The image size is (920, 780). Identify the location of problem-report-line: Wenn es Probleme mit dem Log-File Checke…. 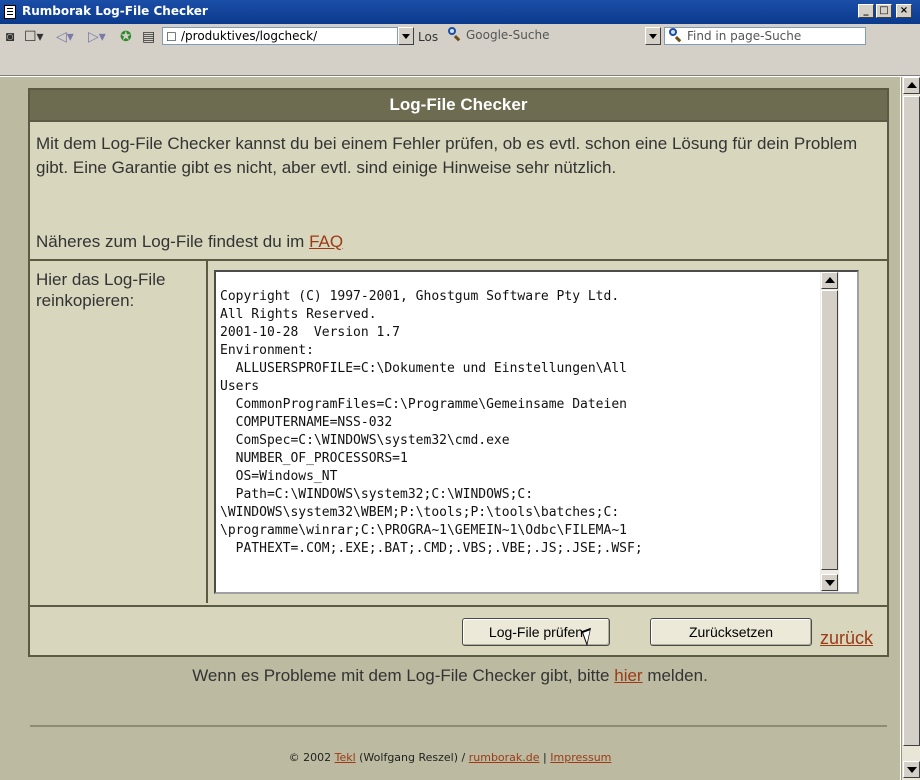
(450, 676).